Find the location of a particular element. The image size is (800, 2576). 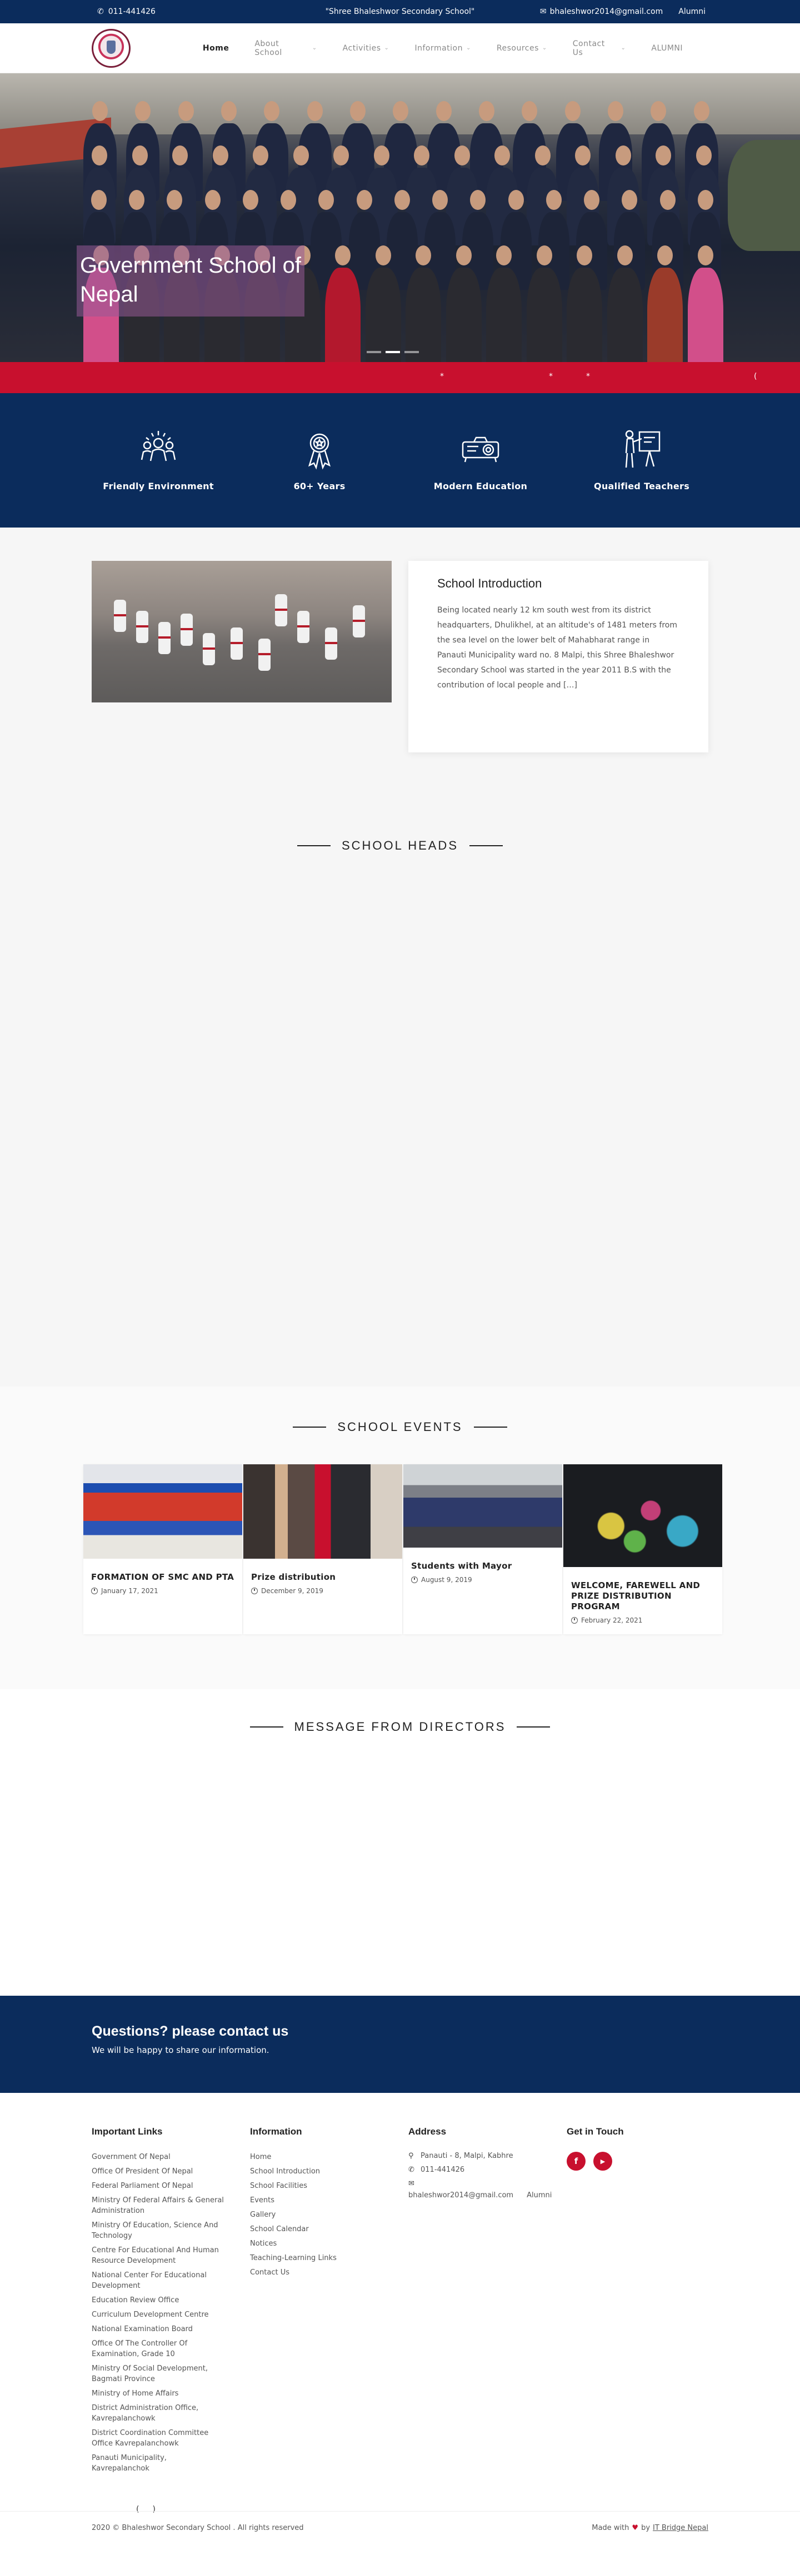

school-logo is located at coordinates (112, 48).